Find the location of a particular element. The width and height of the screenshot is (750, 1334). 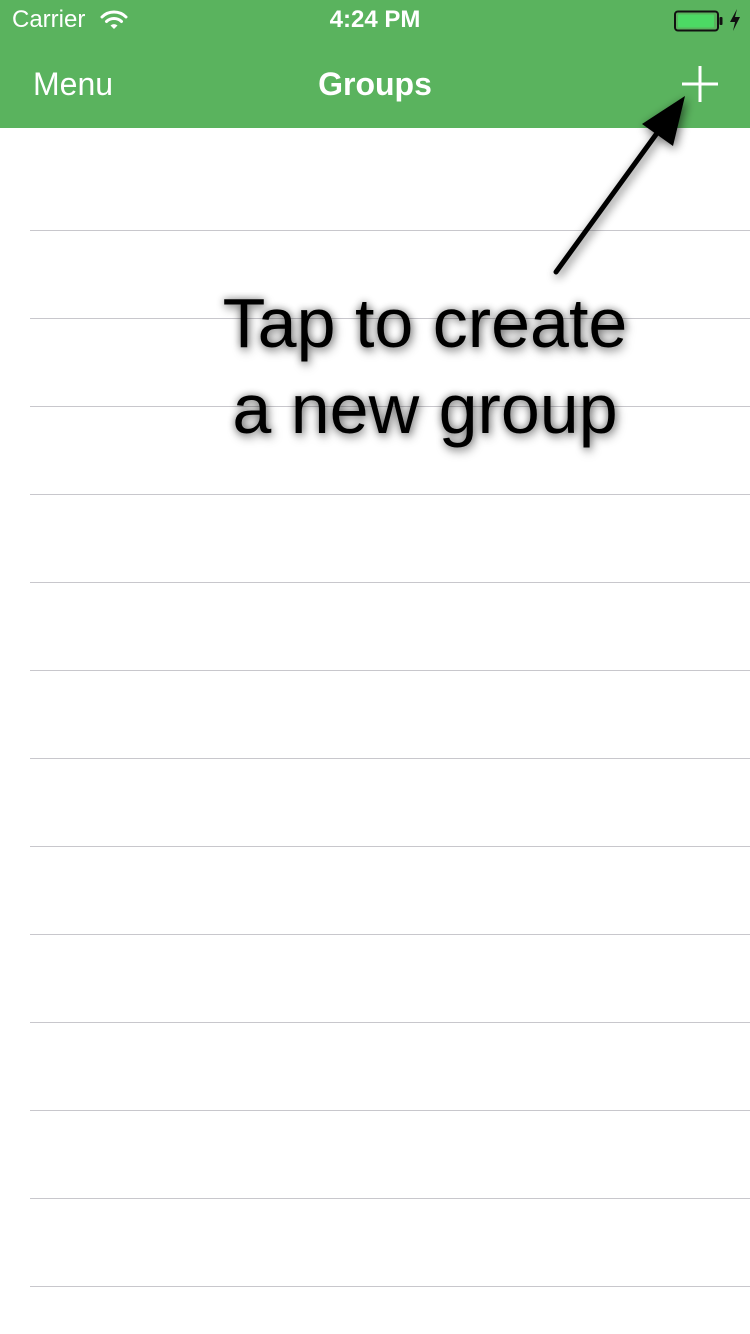

status-bar: Carrier 4:24 PM is located at coordinates (375, 20).